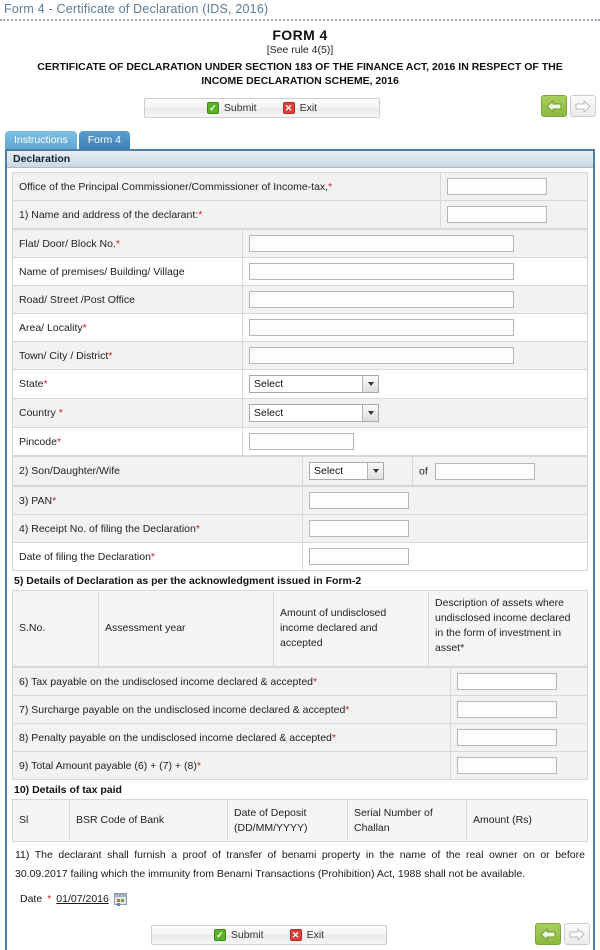 Image resolution: width=600 pixels, height=950 pixels. Describe the element at coordinates (82, 899) in the screenshot. I see `date-value: 01/07/2016` at that location.